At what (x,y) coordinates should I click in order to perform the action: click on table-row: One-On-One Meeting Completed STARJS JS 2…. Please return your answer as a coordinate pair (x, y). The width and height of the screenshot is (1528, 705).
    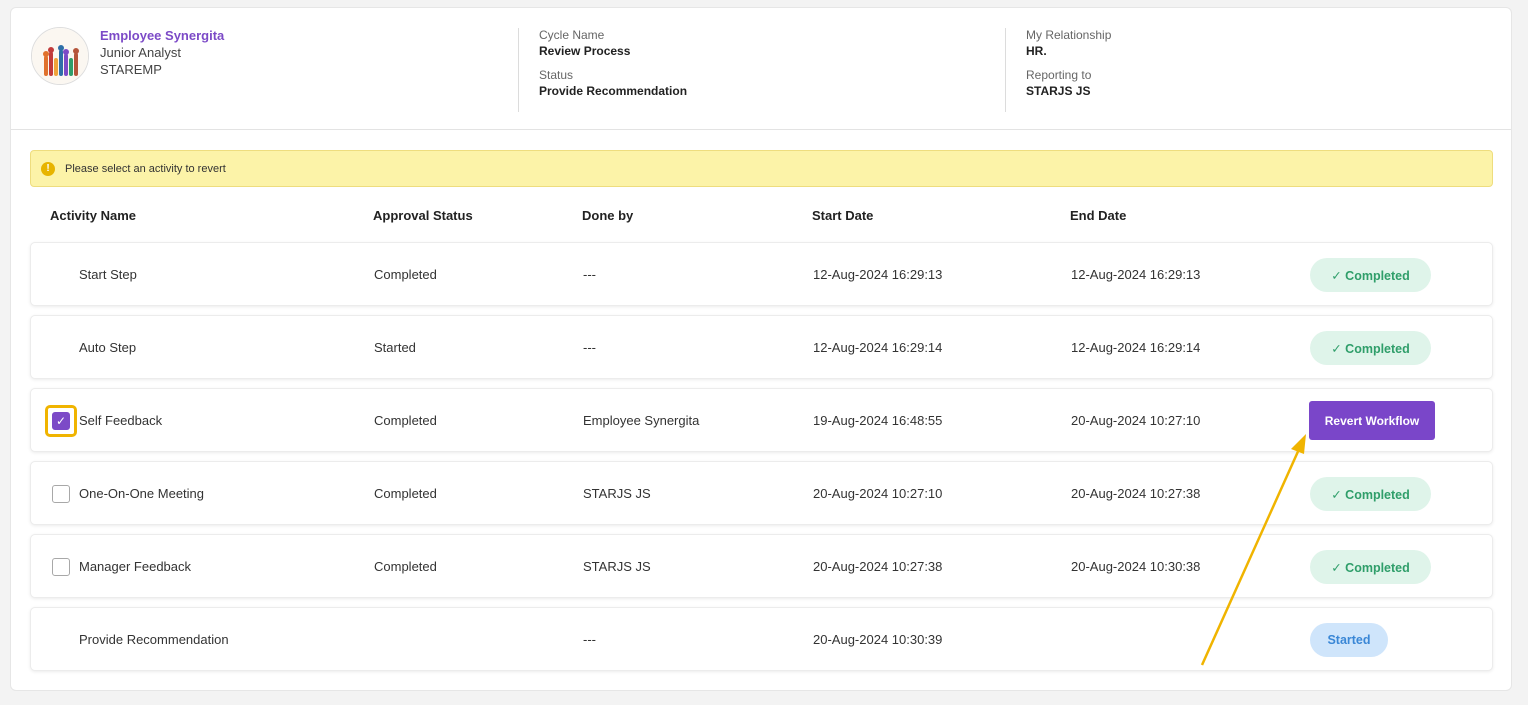
    Looking at the image, I should click on (761, 493).